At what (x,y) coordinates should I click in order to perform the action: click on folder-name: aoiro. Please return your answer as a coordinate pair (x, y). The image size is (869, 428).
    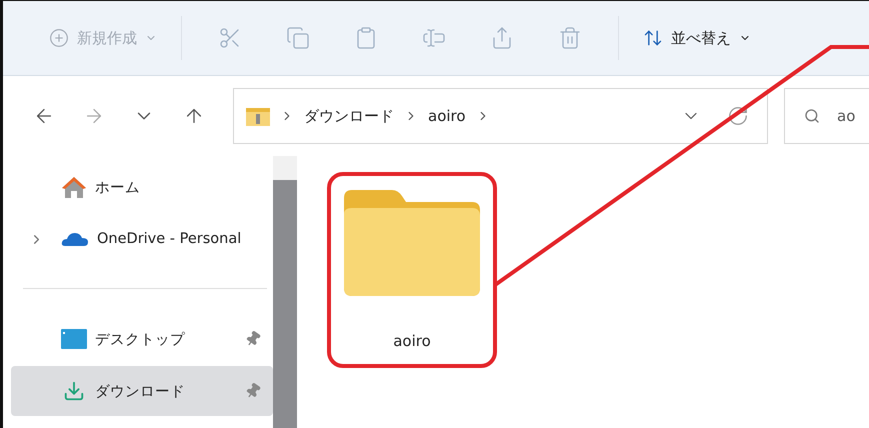
    Looking at the image, I should click on (412, 341).